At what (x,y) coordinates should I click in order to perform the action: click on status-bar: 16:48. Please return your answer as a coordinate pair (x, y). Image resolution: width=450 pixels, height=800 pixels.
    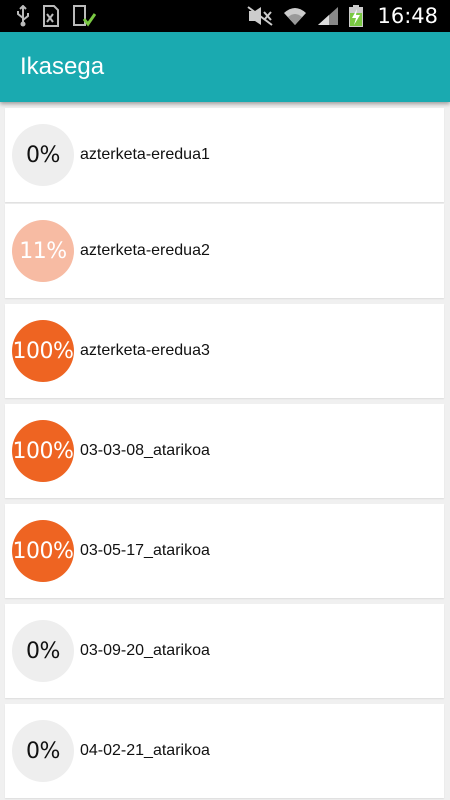
    Looking at the image, I should click on (225, 16).